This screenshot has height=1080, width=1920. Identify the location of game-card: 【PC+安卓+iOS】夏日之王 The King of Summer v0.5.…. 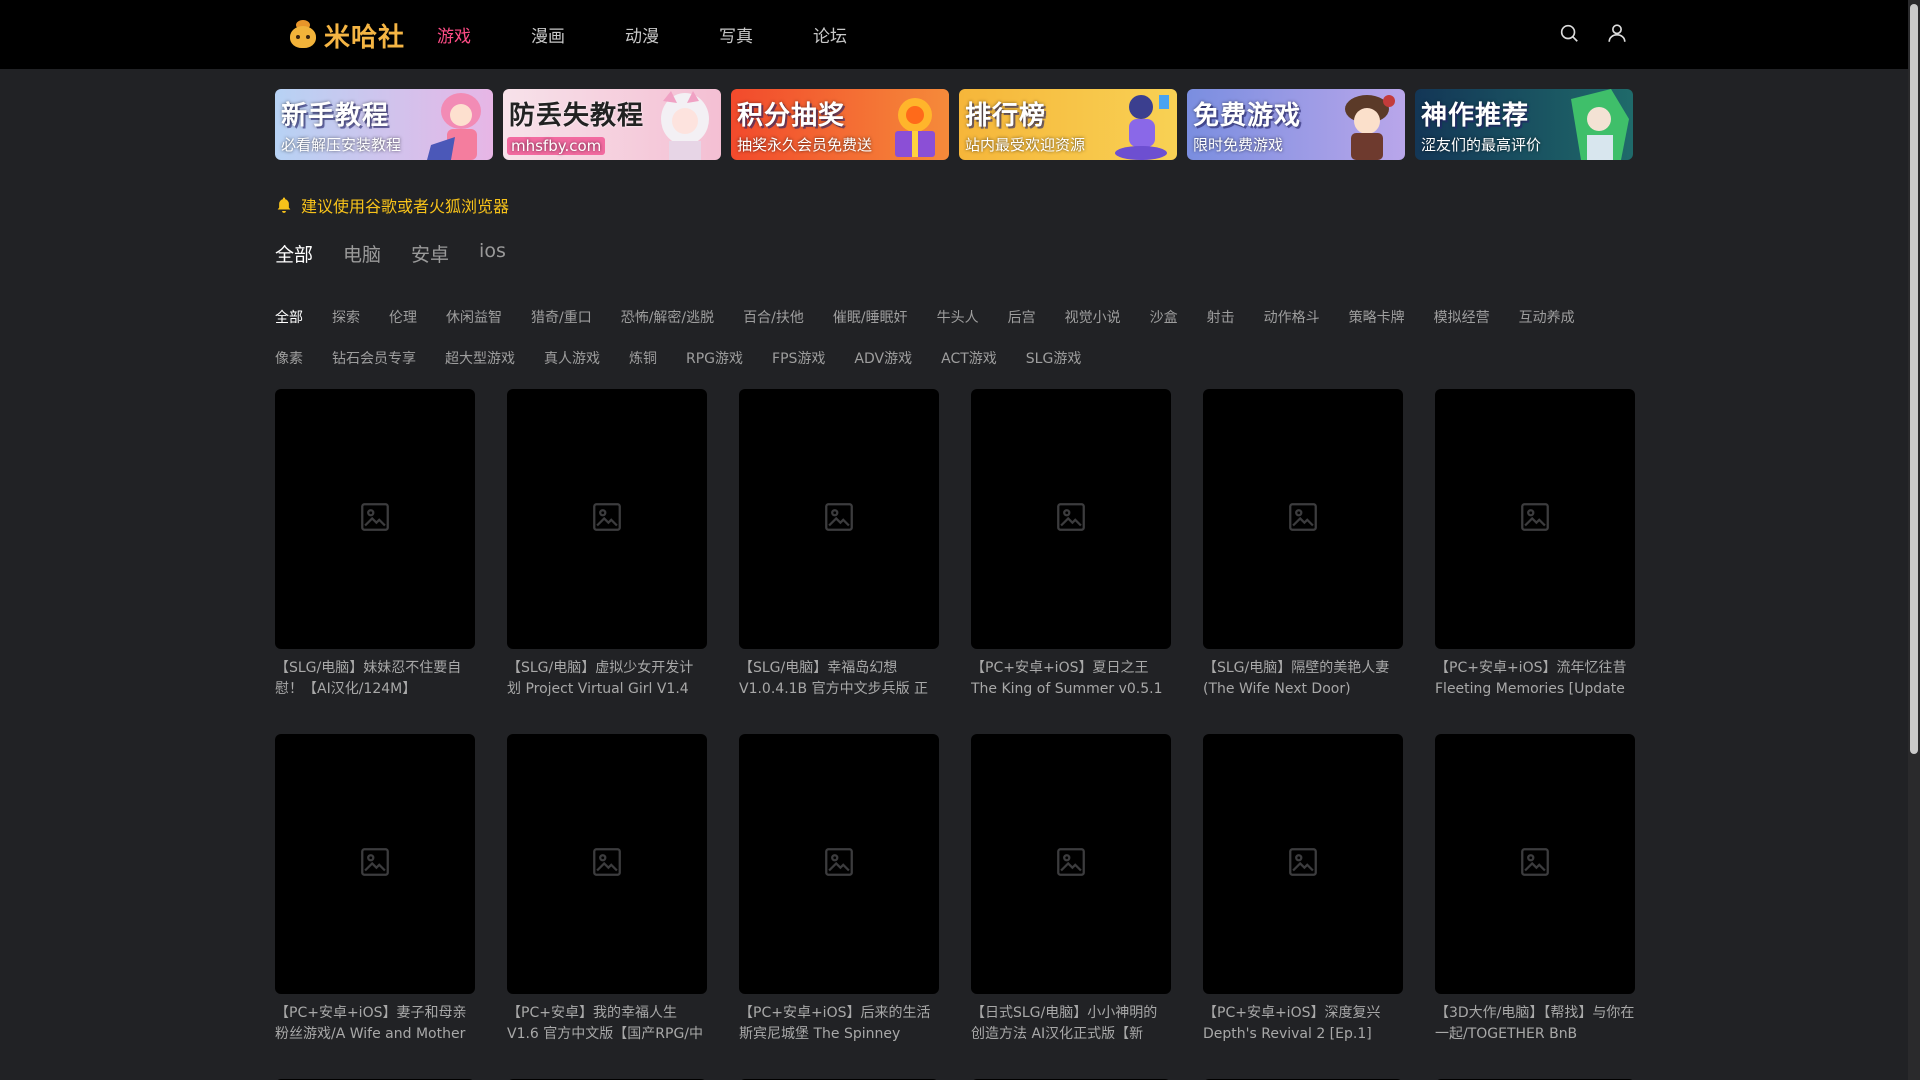
(1071, 544).